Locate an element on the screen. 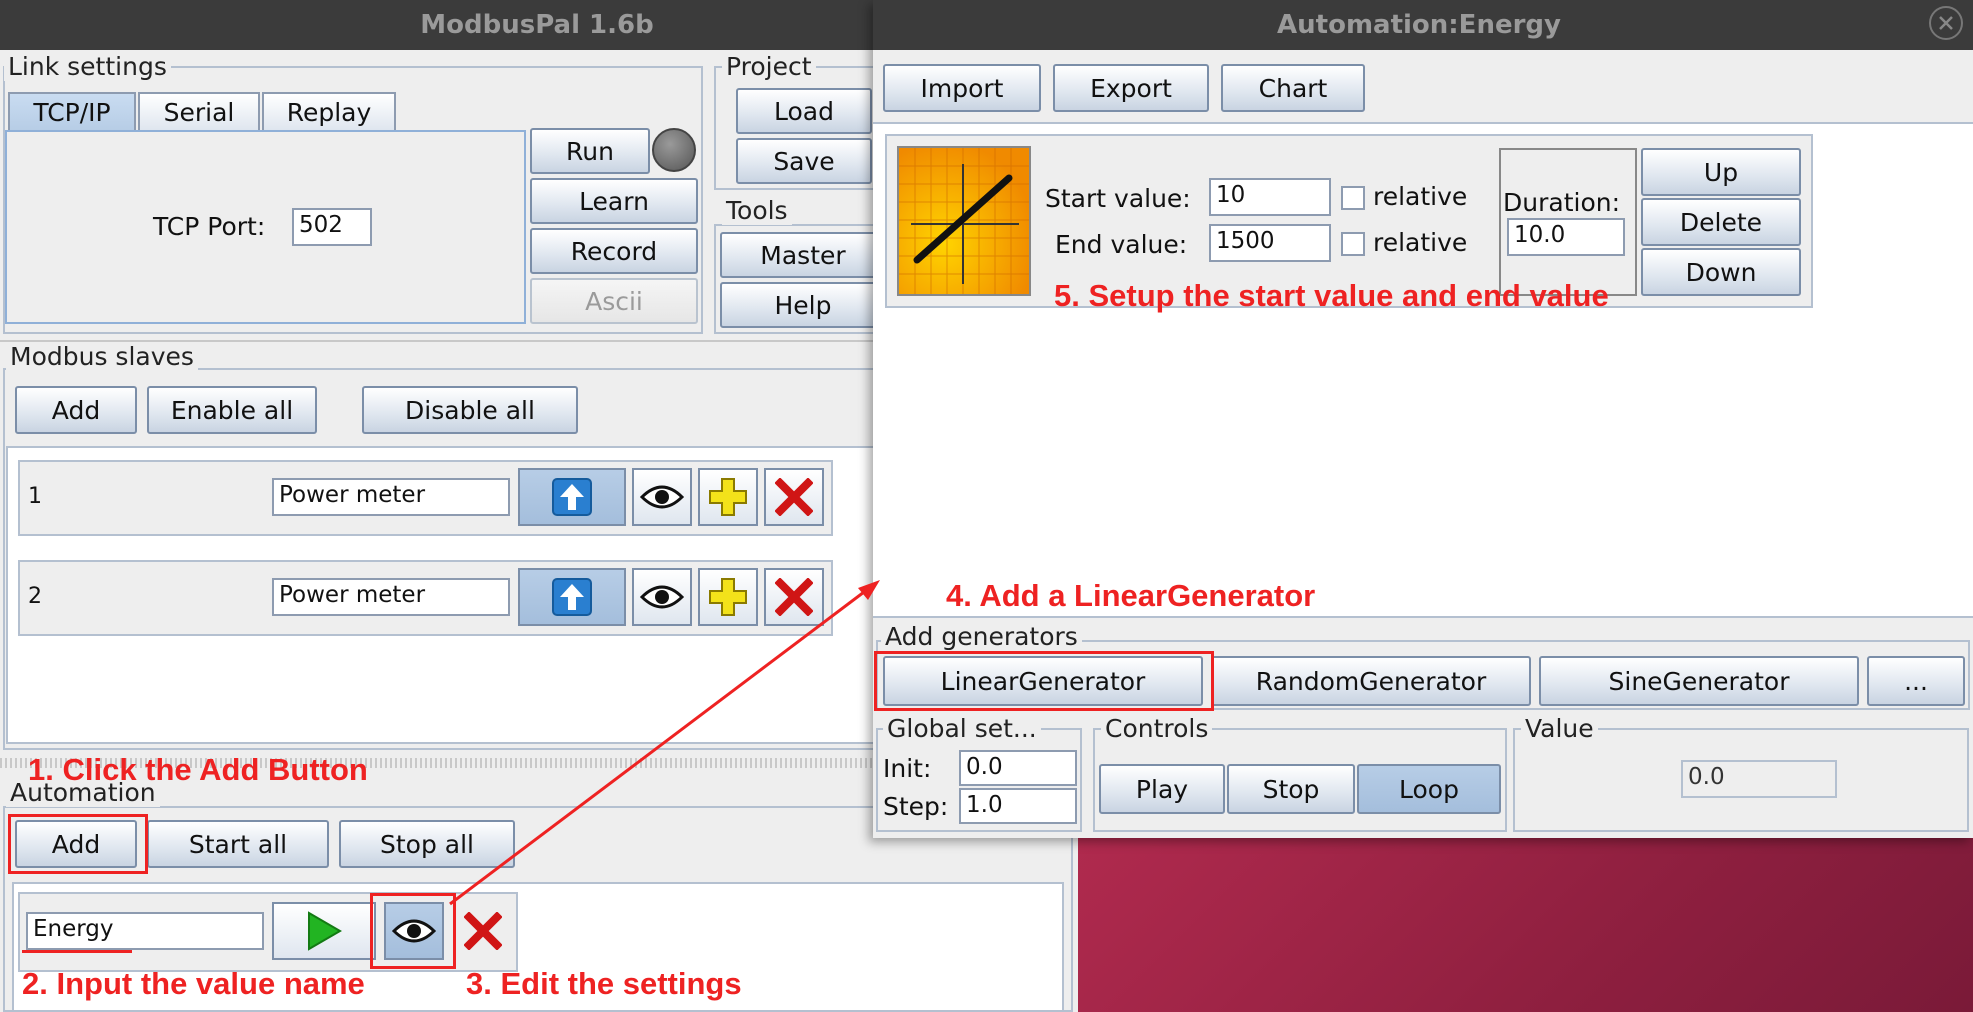 This screenshot has height=1012, width=1973. annotation-step-1: 1. Click the Add Button is located at coordinates (198, 769).